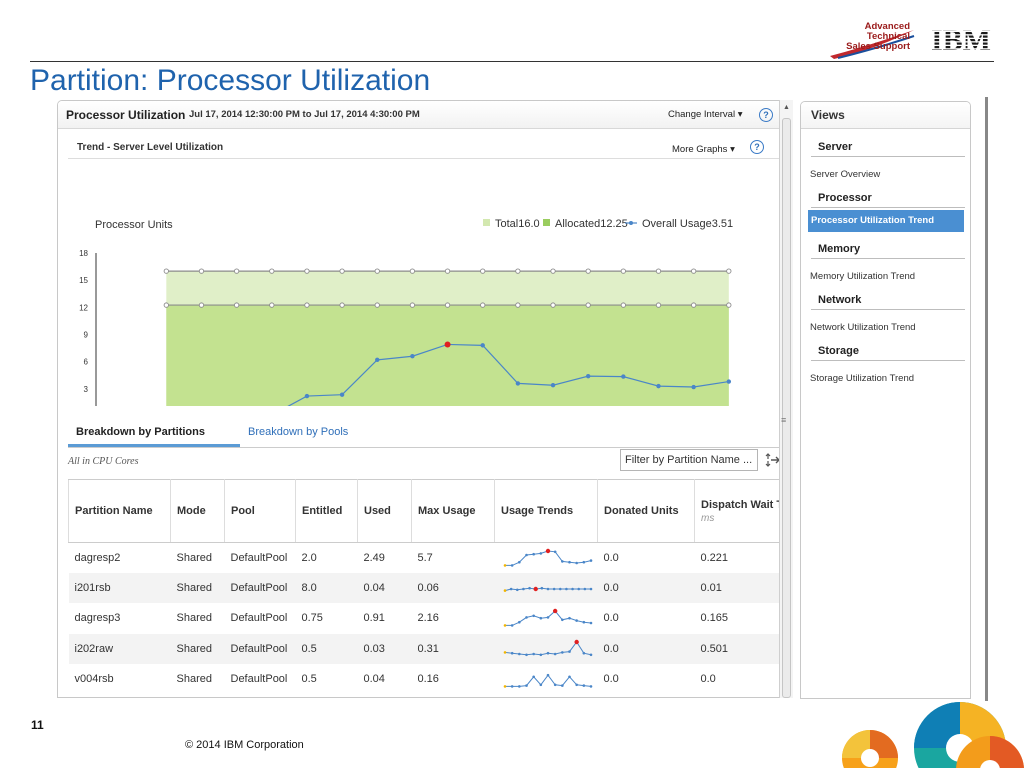  Describe the element at coordinates (714, 557) in the screenshot. I see `cell-dispatch-wait: 0.221` at that location.